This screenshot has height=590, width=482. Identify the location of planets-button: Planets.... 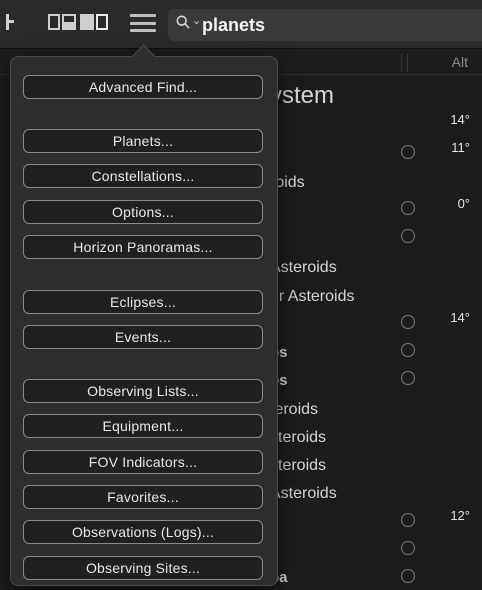
(143, 141).